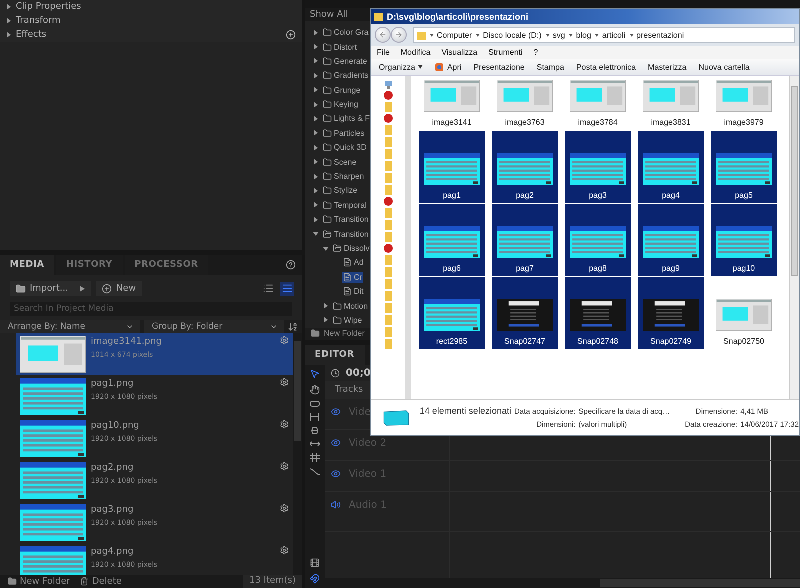 Image resolution: width=800 pixels, height=588 pixels. Describe the element at coordinates (342, 90) in the screenshot. I see `effect-folder: Grunge` at that location.